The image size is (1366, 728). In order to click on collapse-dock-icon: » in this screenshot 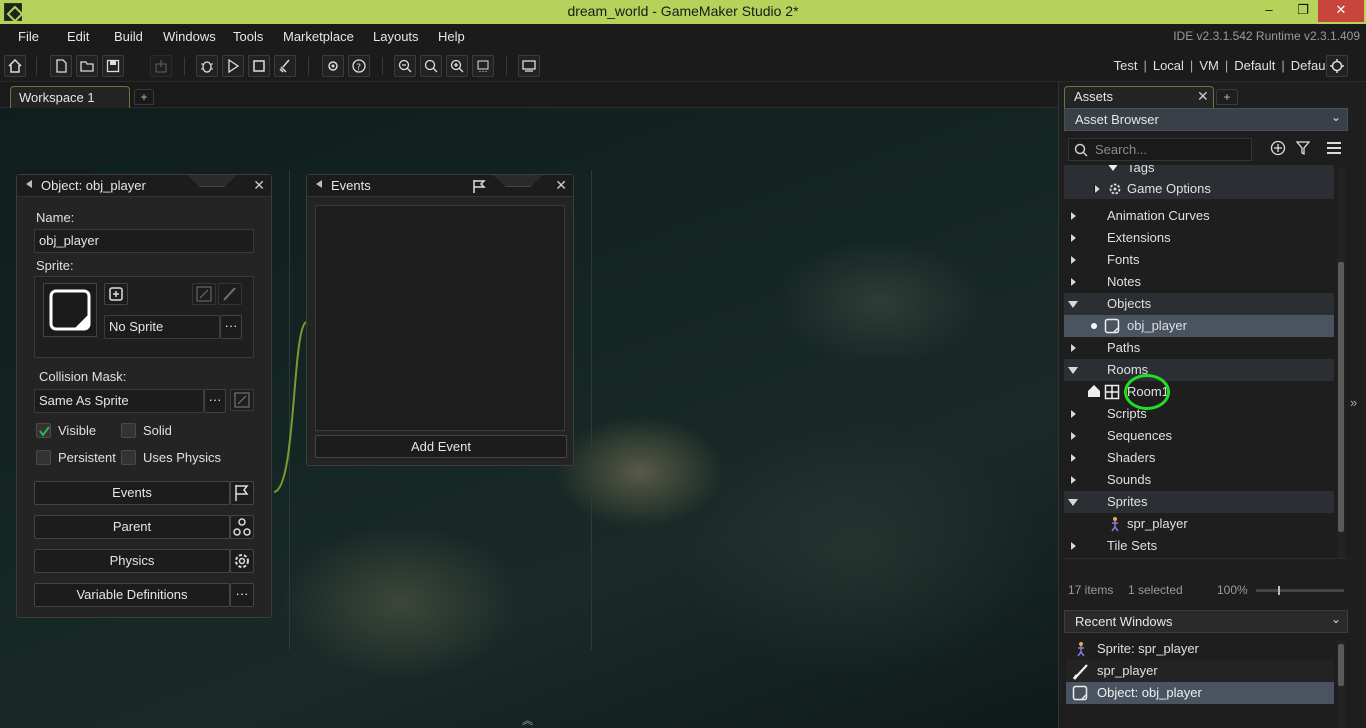, I will do `click(1353, 402)`.